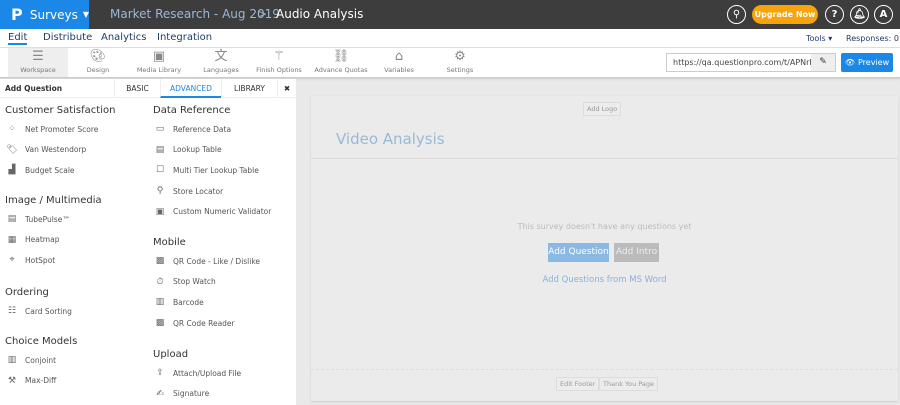 Image resolution: width=900 pixels, height=405 pixels. Describe the element at coordinates (38, 62) in the screenshot. I see `tool-workspace: ☰ Workspace` at that location.